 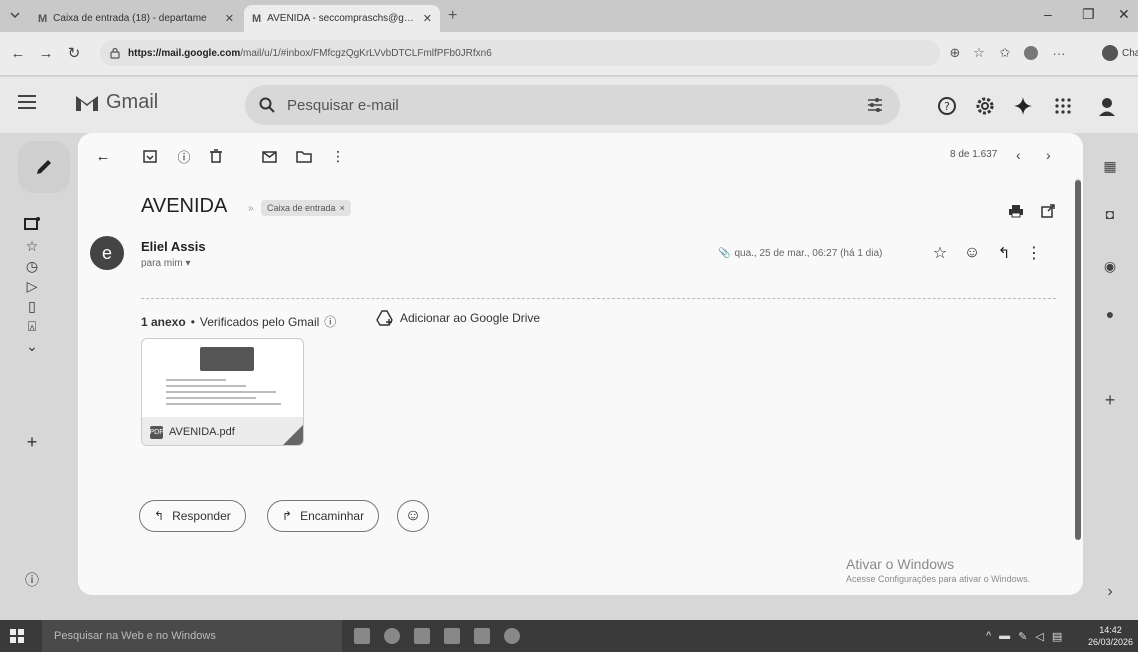 I want to click on tab-search-icon, so click(x=15, y=15).